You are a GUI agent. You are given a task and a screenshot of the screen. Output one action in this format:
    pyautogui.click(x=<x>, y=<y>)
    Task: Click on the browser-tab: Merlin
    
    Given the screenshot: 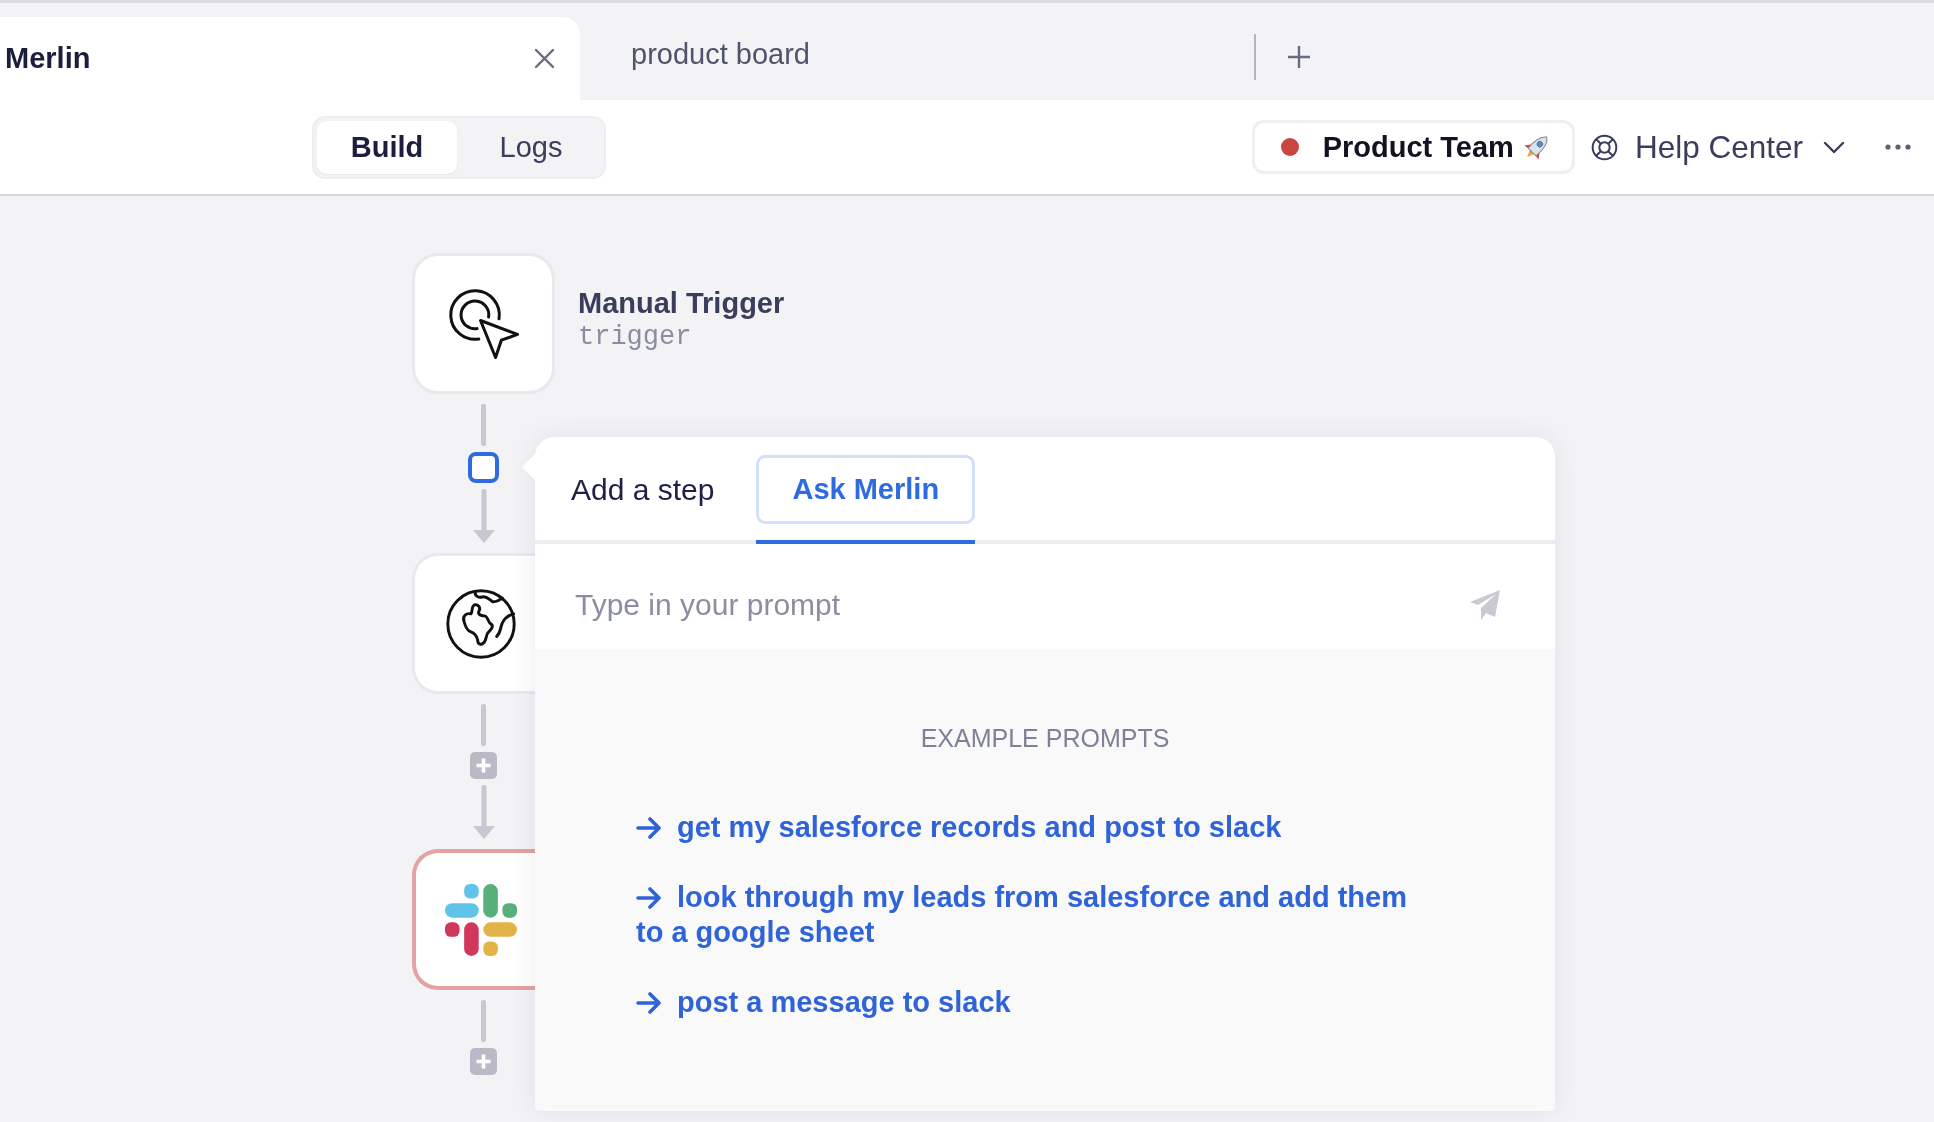 What is the action you would take?
    pyautogui.click(x=290, y=58)
    